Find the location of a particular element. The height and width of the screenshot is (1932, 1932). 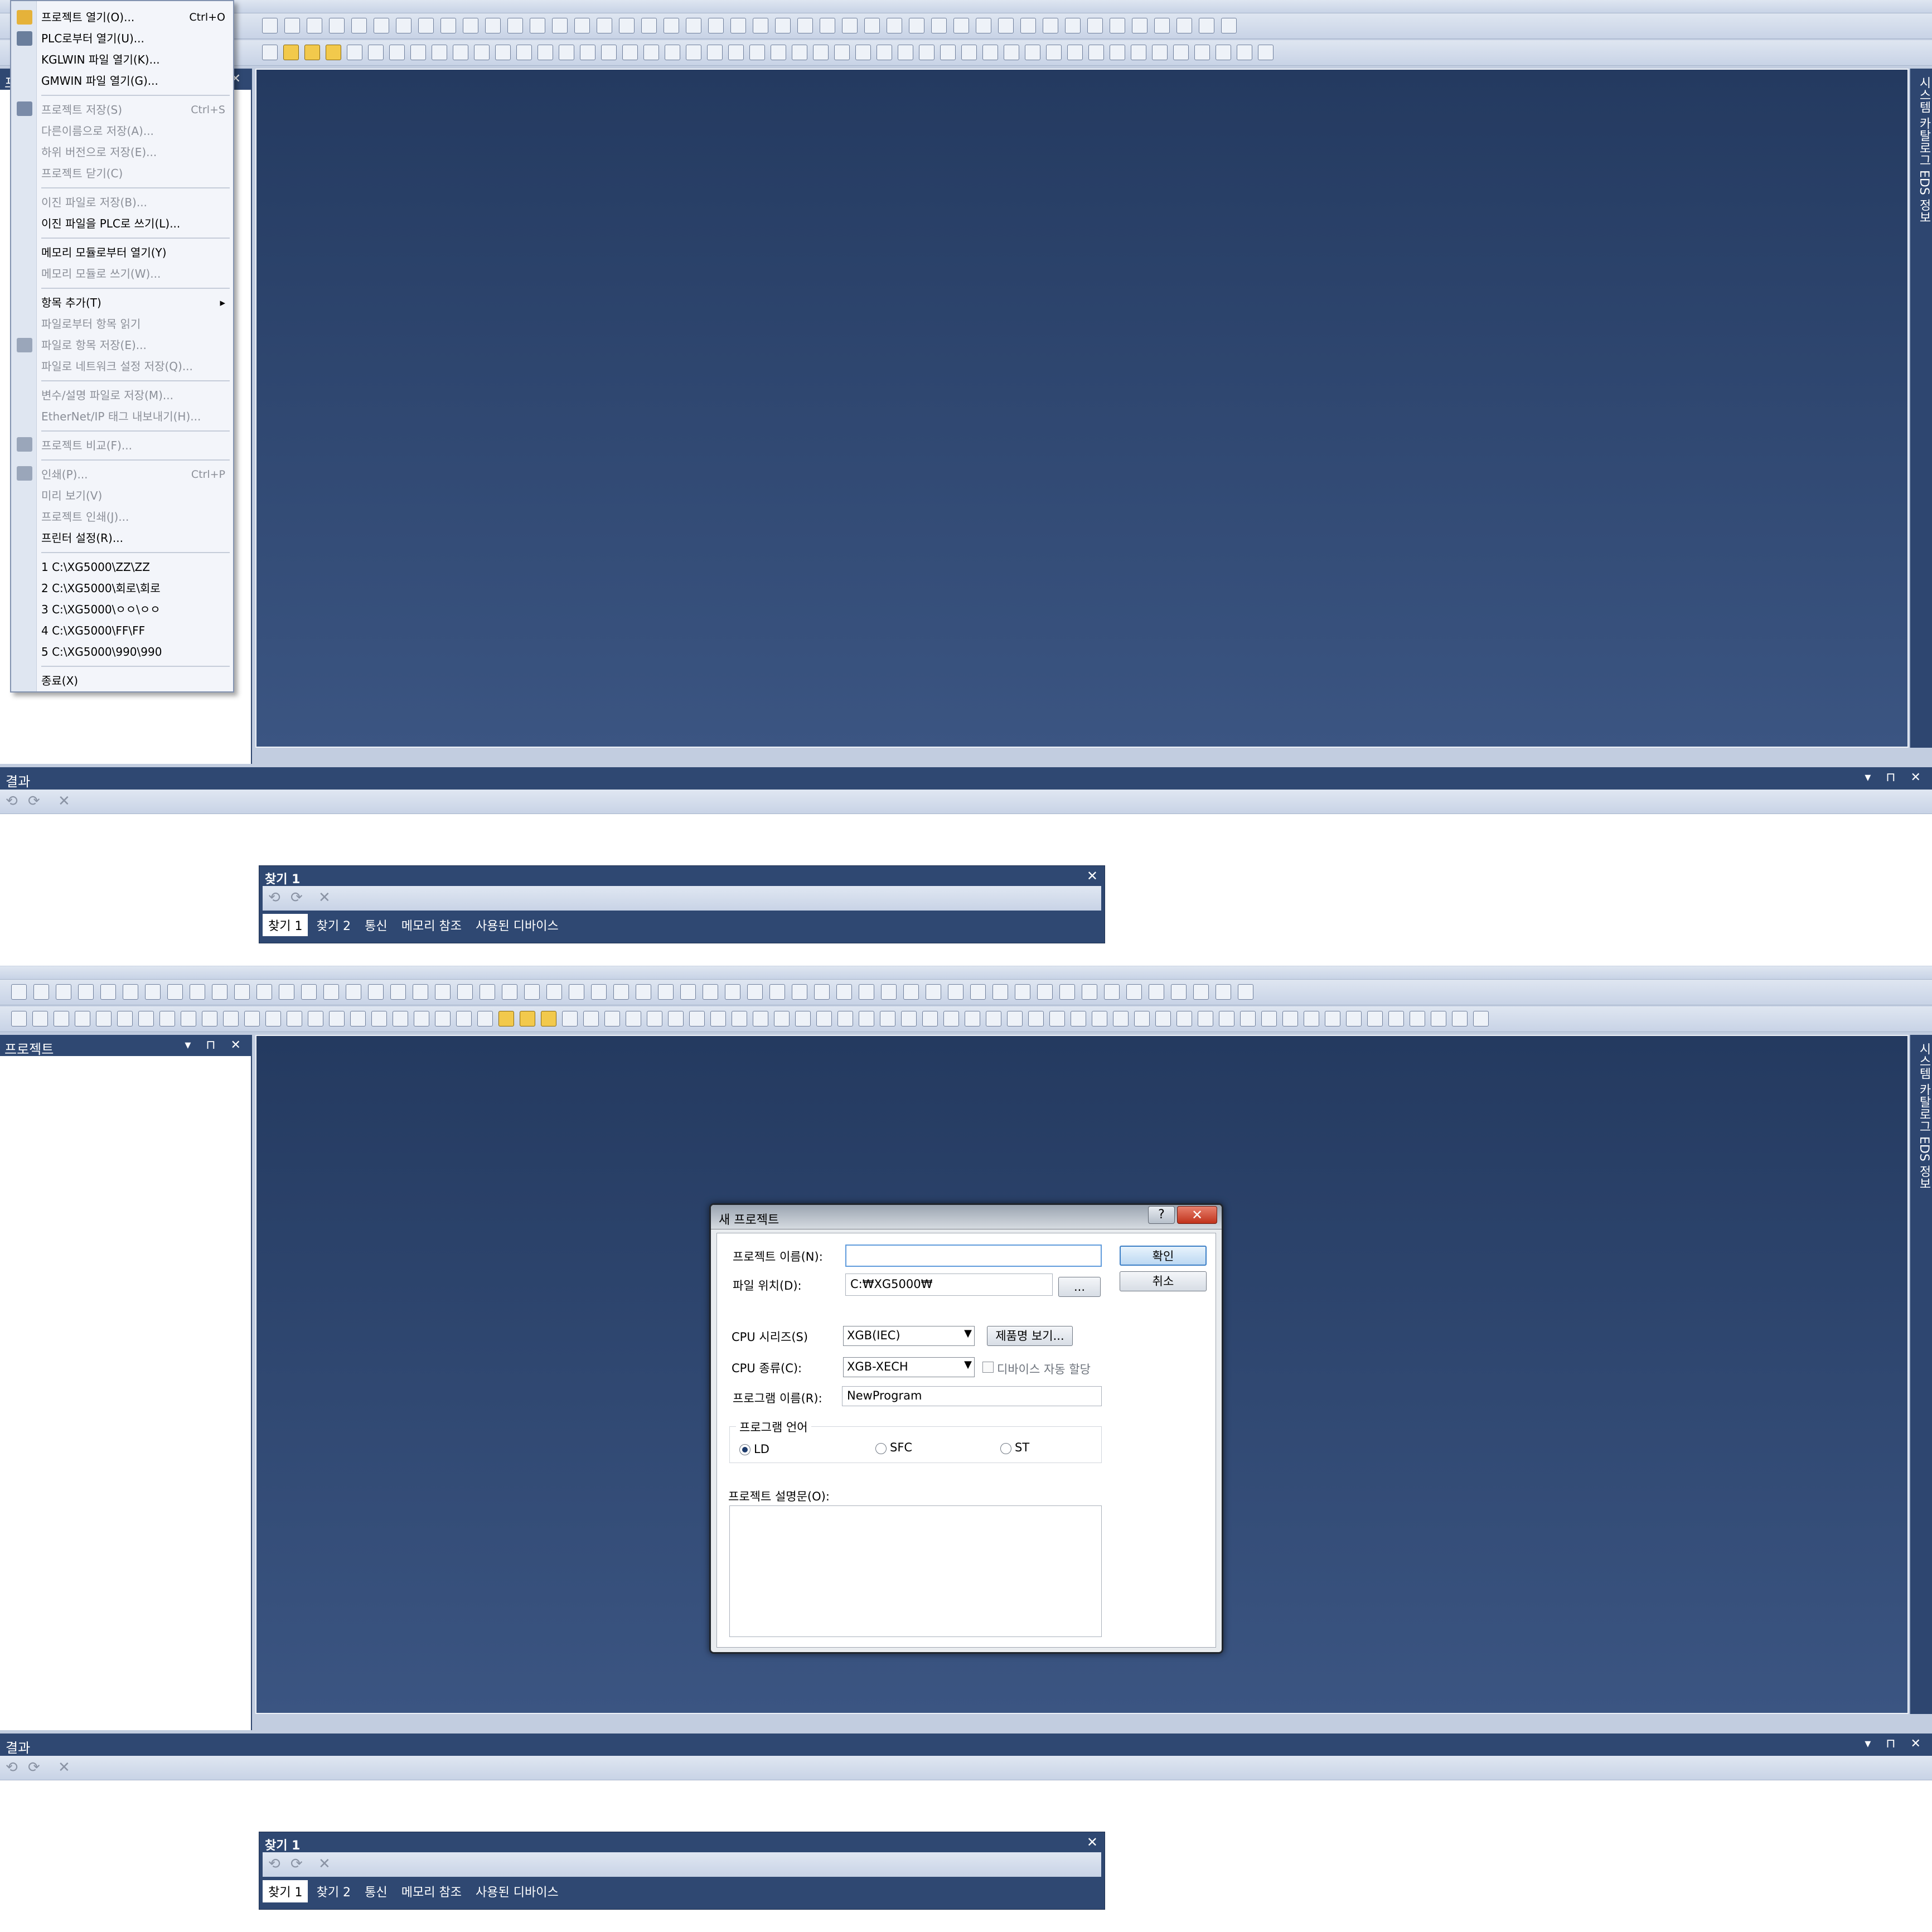

right-dock-strip: 시스템 카탈로그 EDS 정보 is located at coordinates (1921, 408).